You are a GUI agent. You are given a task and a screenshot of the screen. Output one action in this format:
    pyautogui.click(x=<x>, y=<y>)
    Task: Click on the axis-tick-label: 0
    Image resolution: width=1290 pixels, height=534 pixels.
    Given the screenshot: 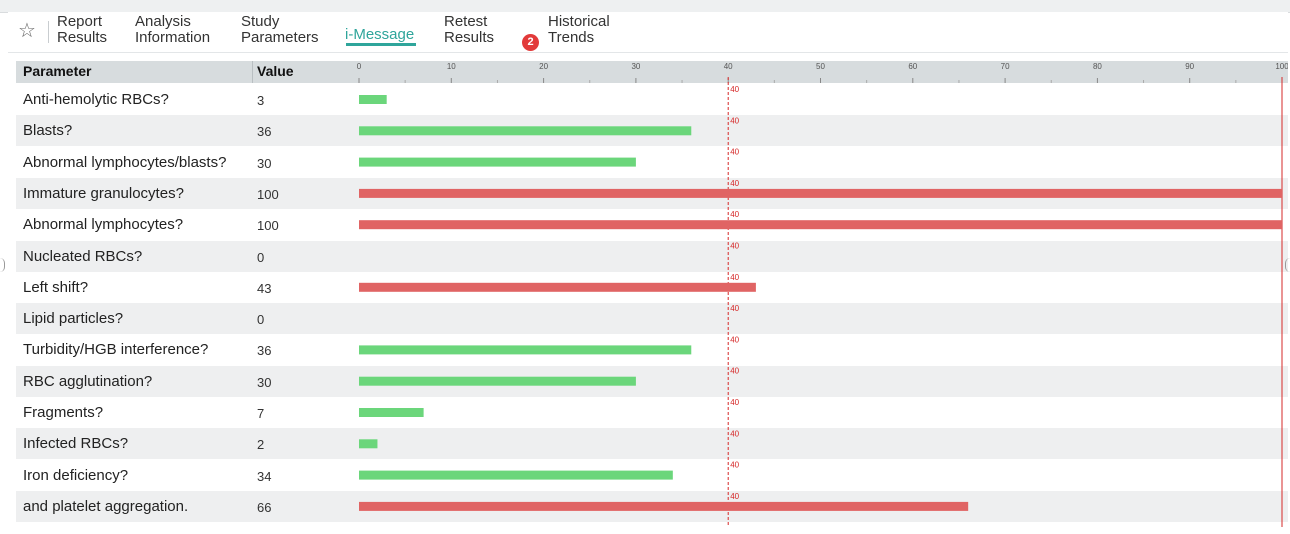 What is the action you would take?
    pyautogui.click(x=359, y=66)
    